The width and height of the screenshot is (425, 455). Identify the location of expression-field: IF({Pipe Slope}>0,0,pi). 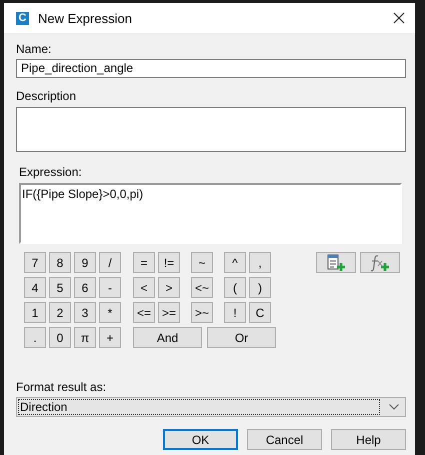
(210, 213).